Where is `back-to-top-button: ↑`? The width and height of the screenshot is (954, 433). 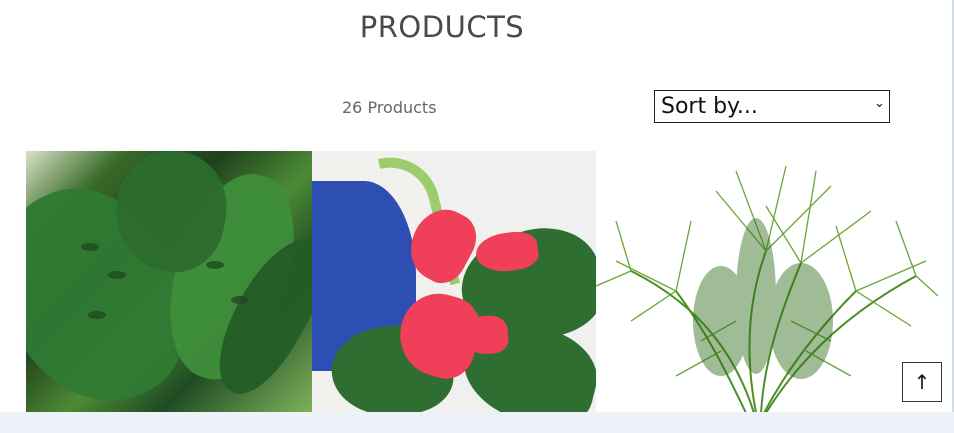 back-to-top-button: ↑ is located at coordinates (922, 382).